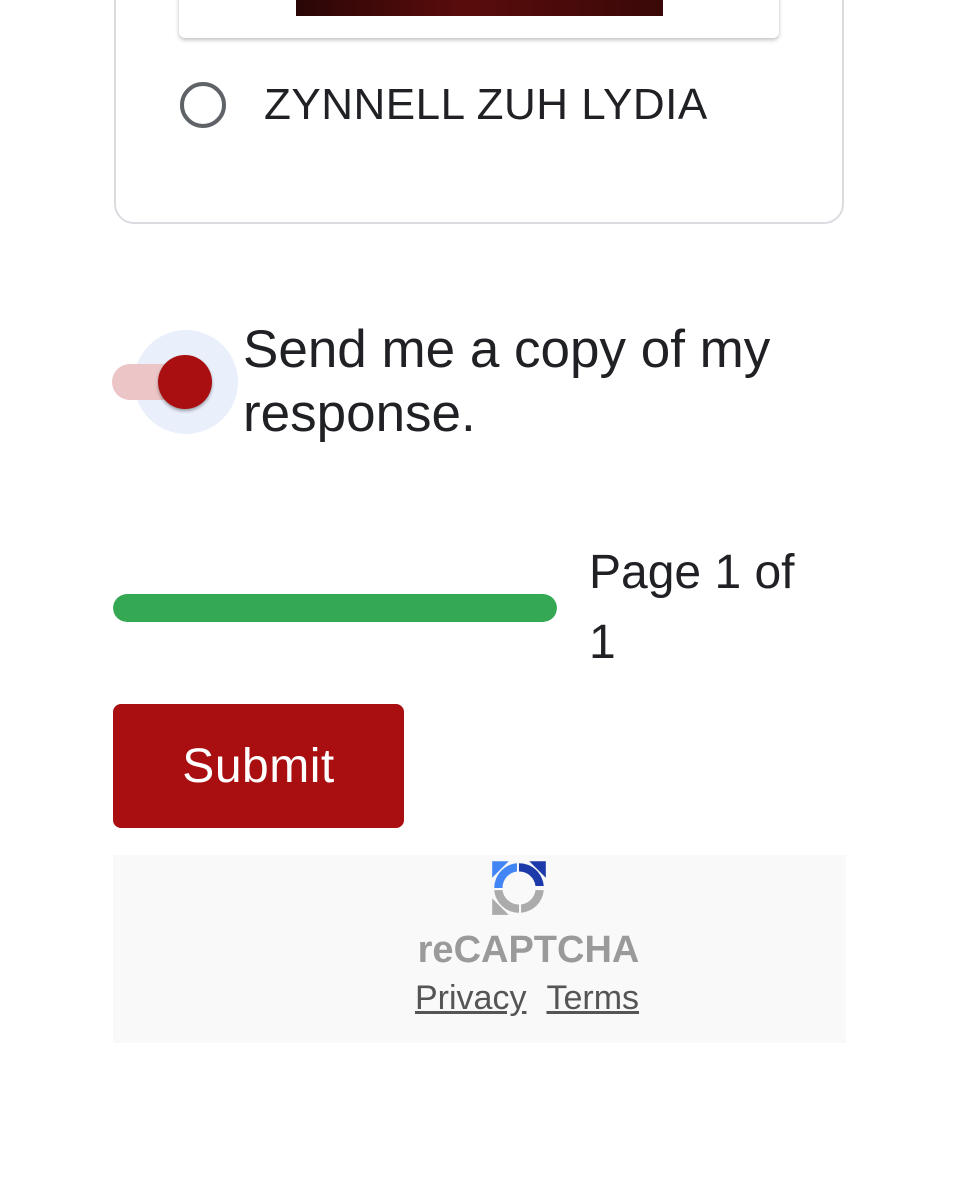  What do you see at coordinates (203, 105) in the screenshot?
I see `radio-button` at bounding box center [203, 105].